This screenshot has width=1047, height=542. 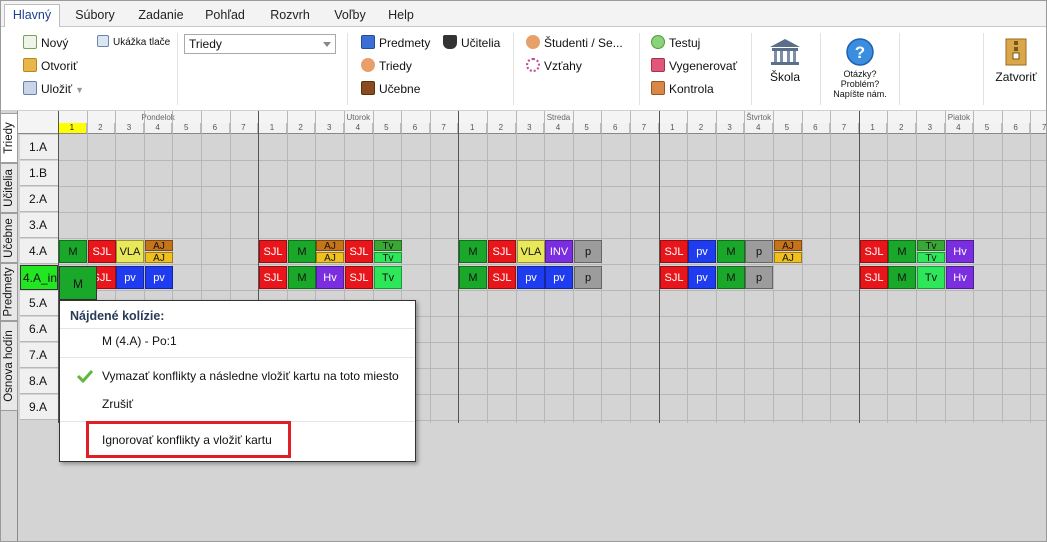 I want to click on teachers-button: Učitelia, so click(x=471, y=43).